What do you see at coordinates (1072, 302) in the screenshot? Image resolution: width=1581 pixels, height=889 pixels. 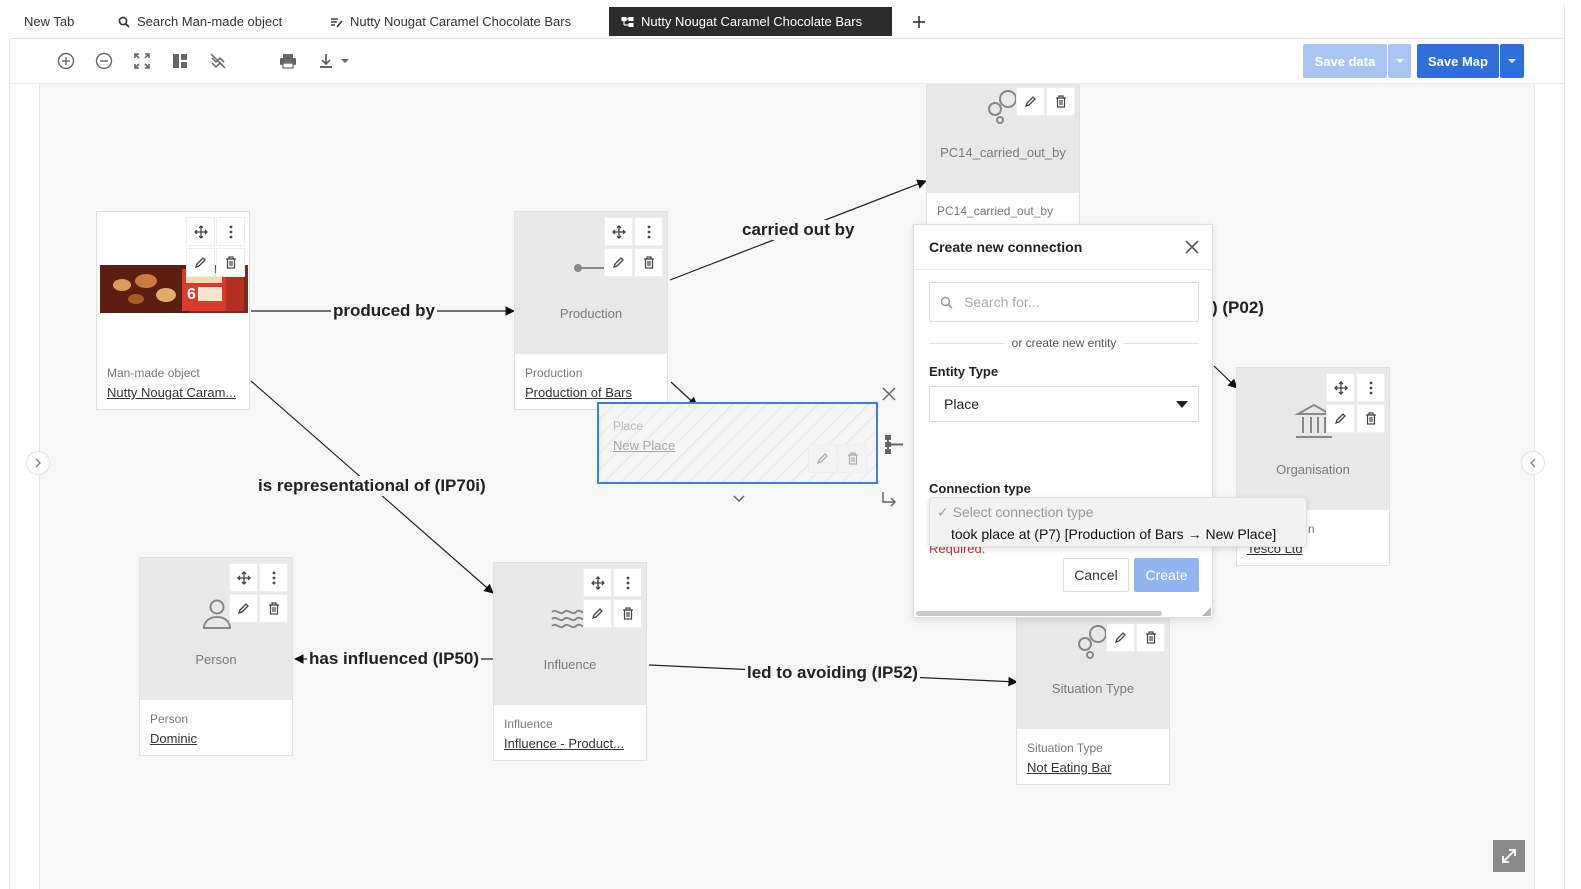 I see `entity-search-input` at bounding box center [1072, 302].